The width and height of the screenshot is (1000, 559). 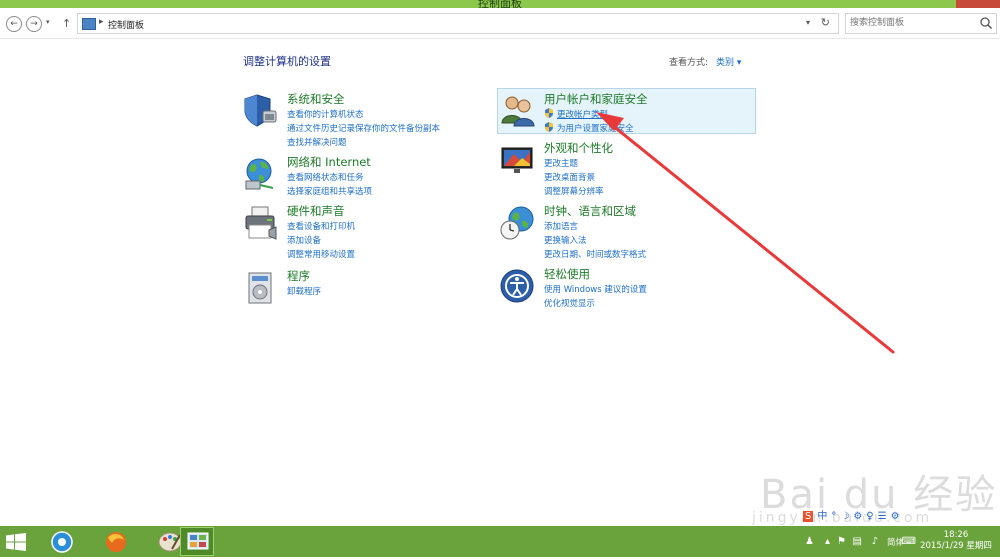 I want to click on ime-menu-icon: ☰, so click(x=882, y=516).